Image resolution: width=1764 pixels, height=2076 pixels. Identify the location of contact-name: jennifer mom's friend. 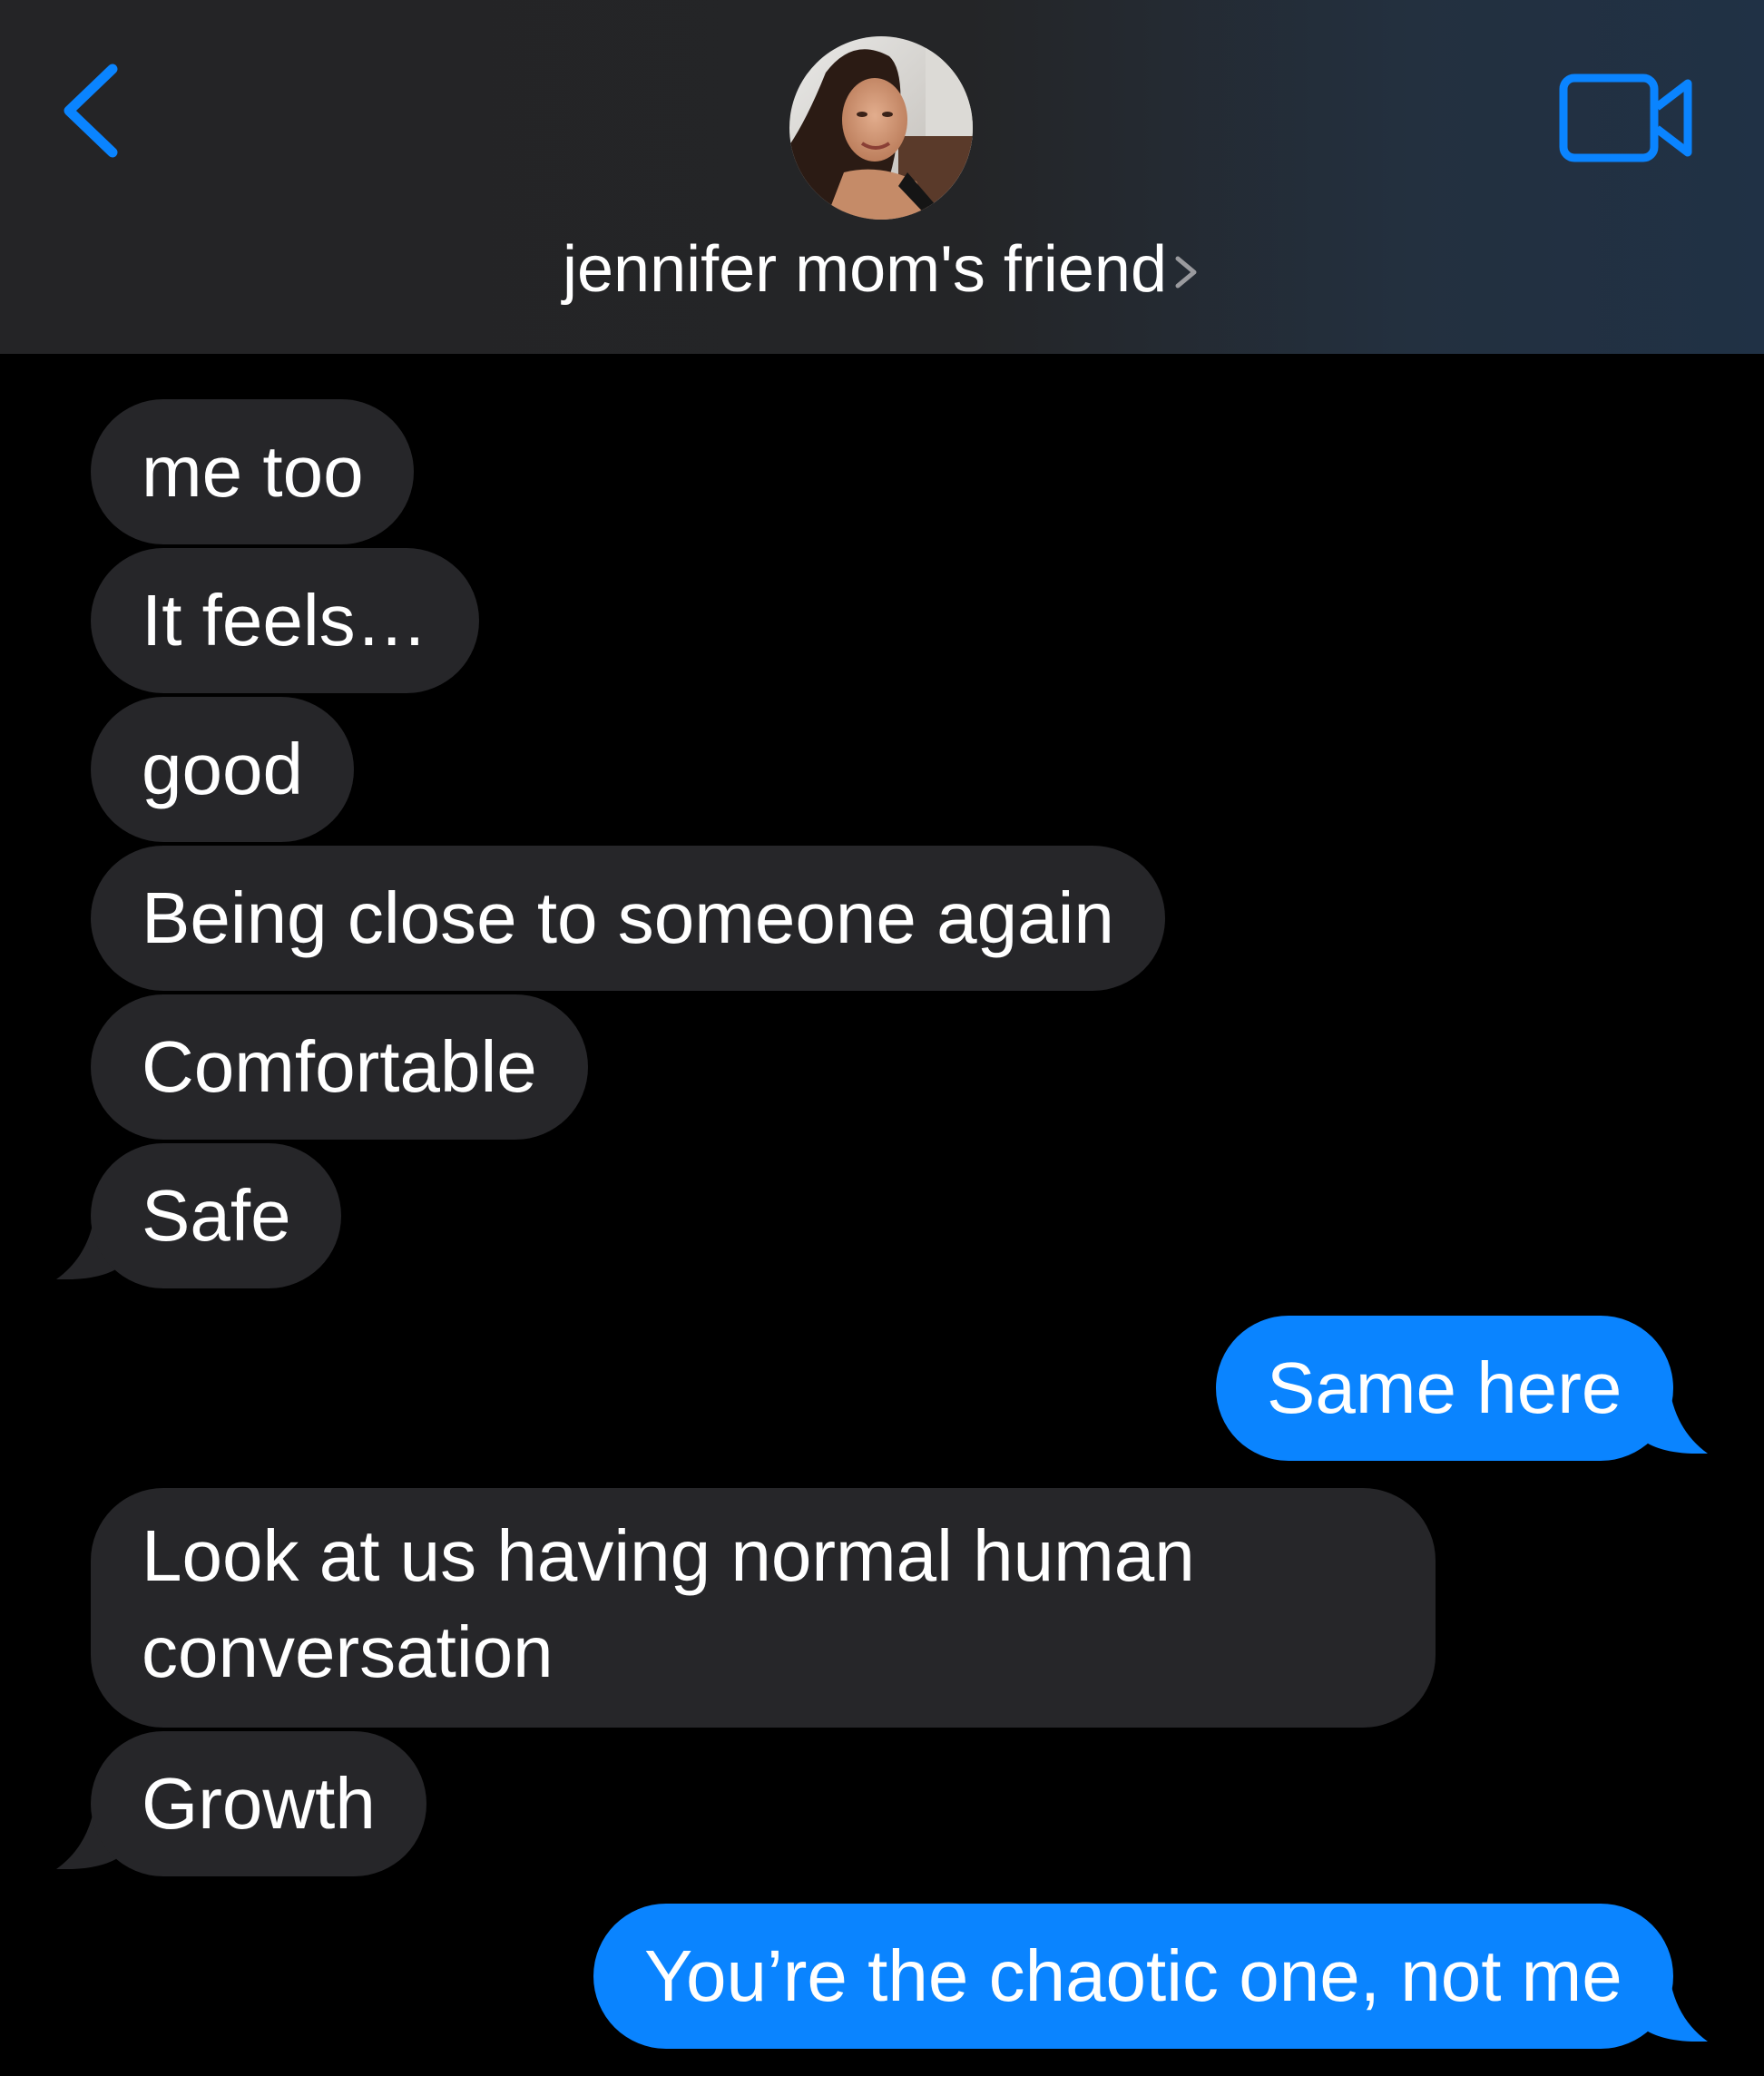
(865, 269).